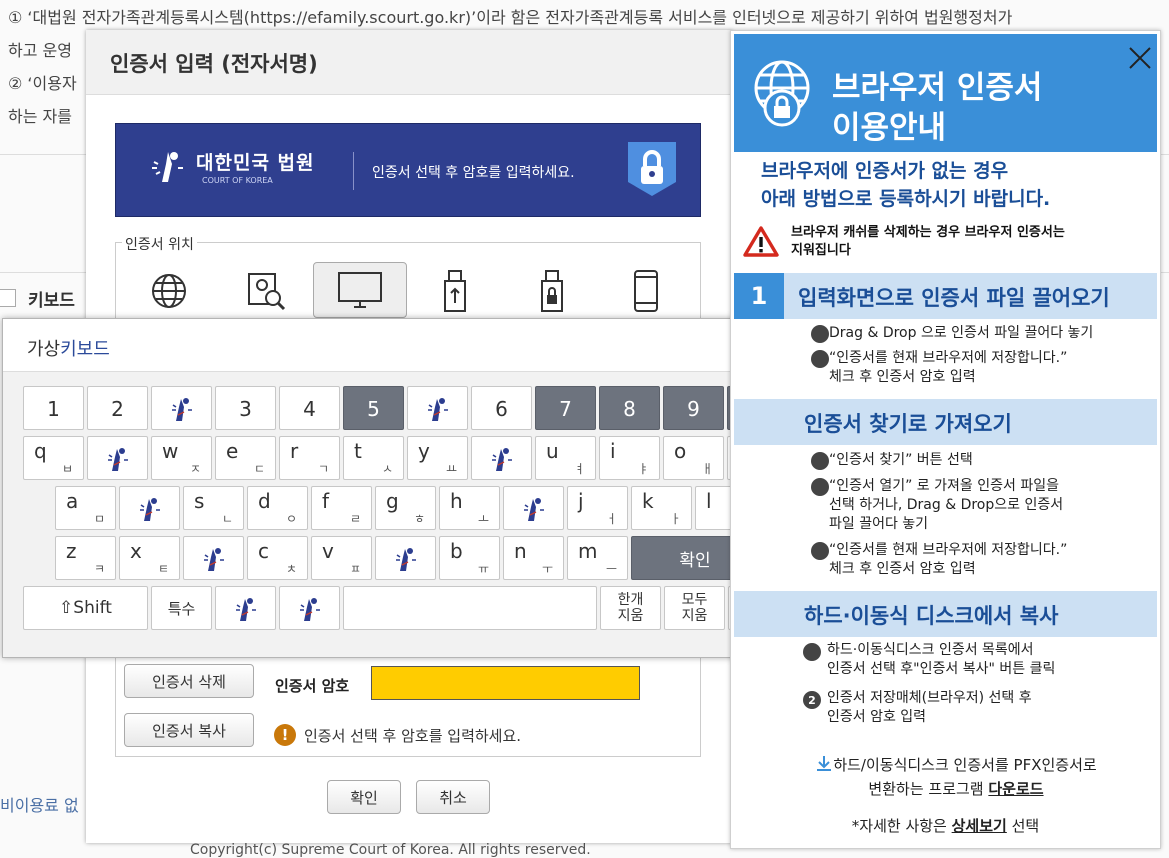 The height and width of the screenshot is (858, 1169). I want to click on digit-key: 2, so click(117, 408).